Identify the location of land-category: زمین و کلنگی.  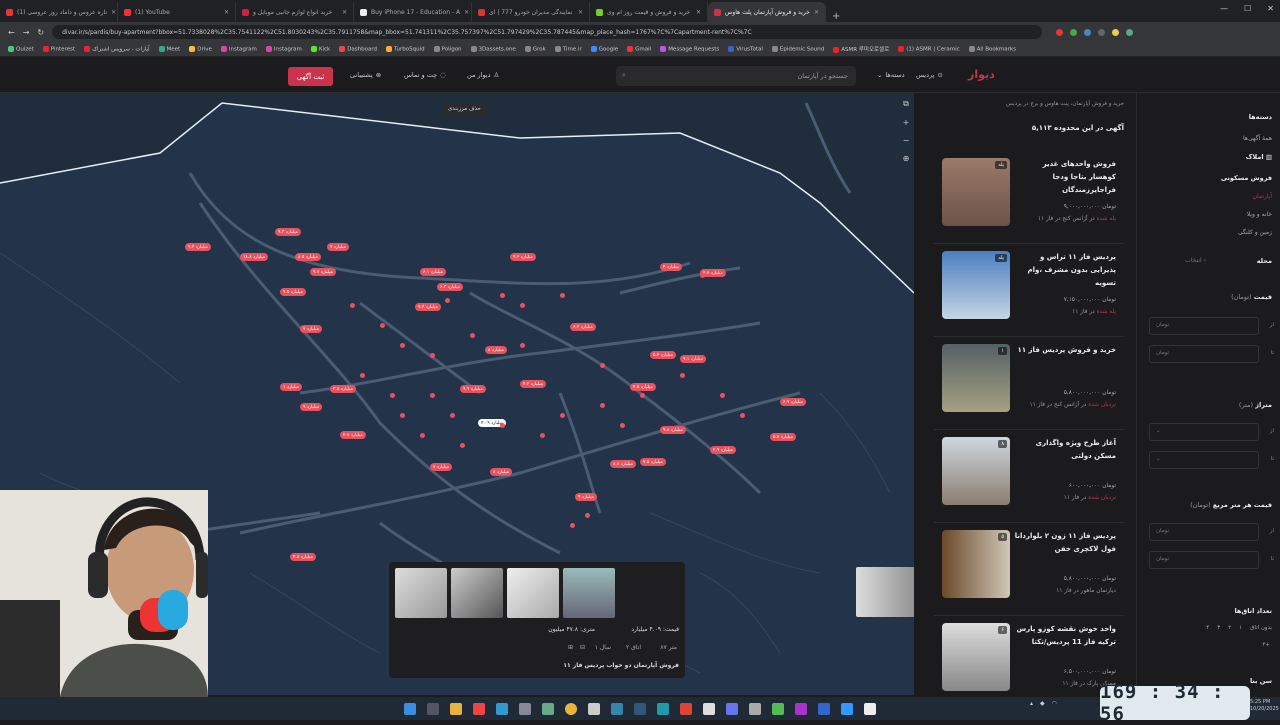
(1255, 232).